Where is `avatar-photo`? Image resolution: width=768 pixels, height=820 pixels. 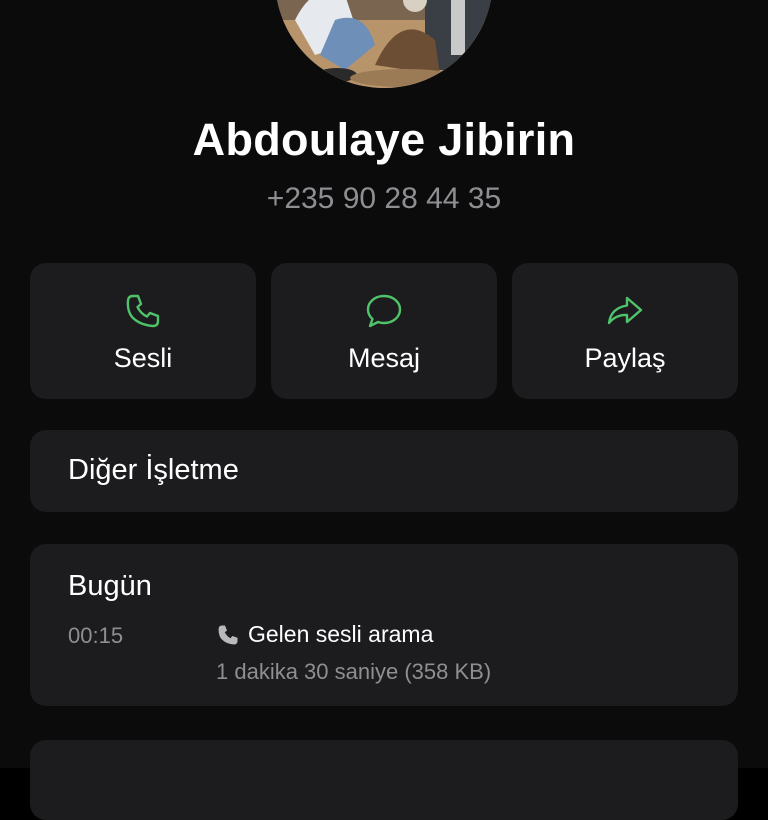
avatar-photo is located at coordinates (384, 44).